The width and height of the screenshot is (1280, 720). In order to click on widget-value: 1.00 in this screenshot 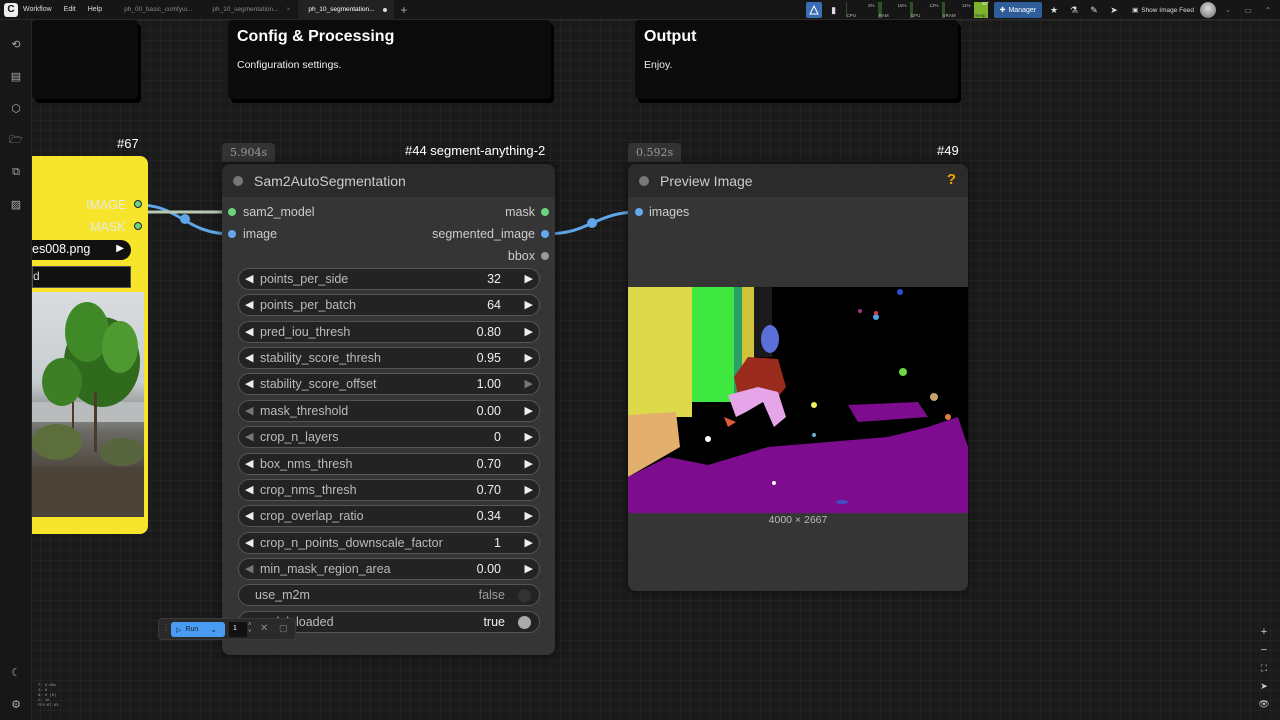, I will do `click(488, 384)`.